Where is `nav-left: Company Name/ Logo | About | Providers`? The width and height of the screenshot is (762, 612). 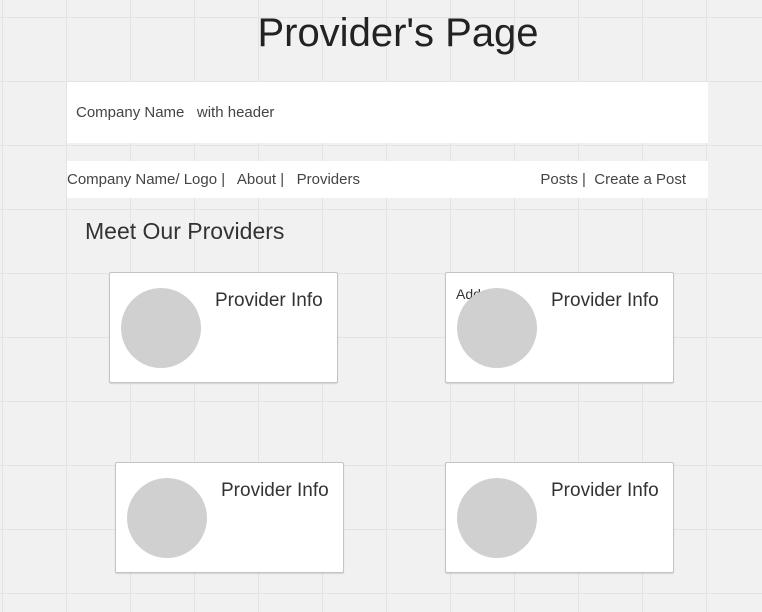 nav-left: Company Name/ Logo | About | Providers is located at coordinates (213, 179).